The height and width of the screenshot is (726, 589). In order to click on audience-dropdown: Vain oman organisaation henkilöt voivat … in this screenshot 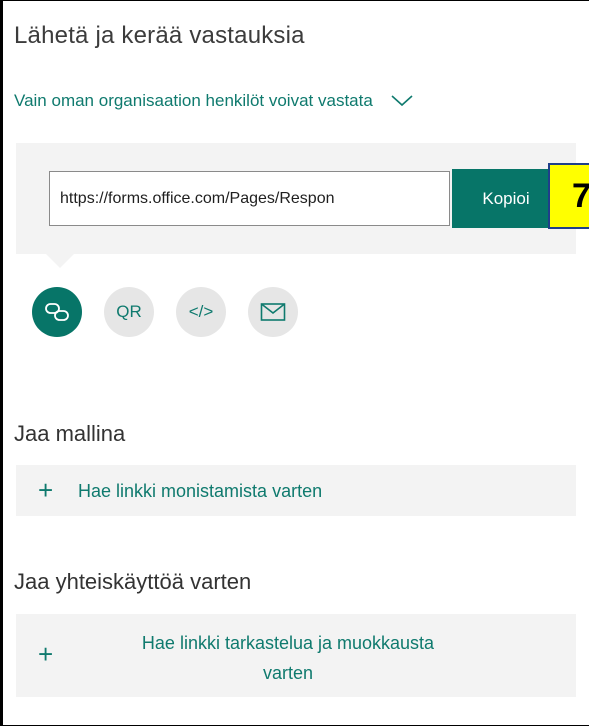, I will do `click(213, 101)`.